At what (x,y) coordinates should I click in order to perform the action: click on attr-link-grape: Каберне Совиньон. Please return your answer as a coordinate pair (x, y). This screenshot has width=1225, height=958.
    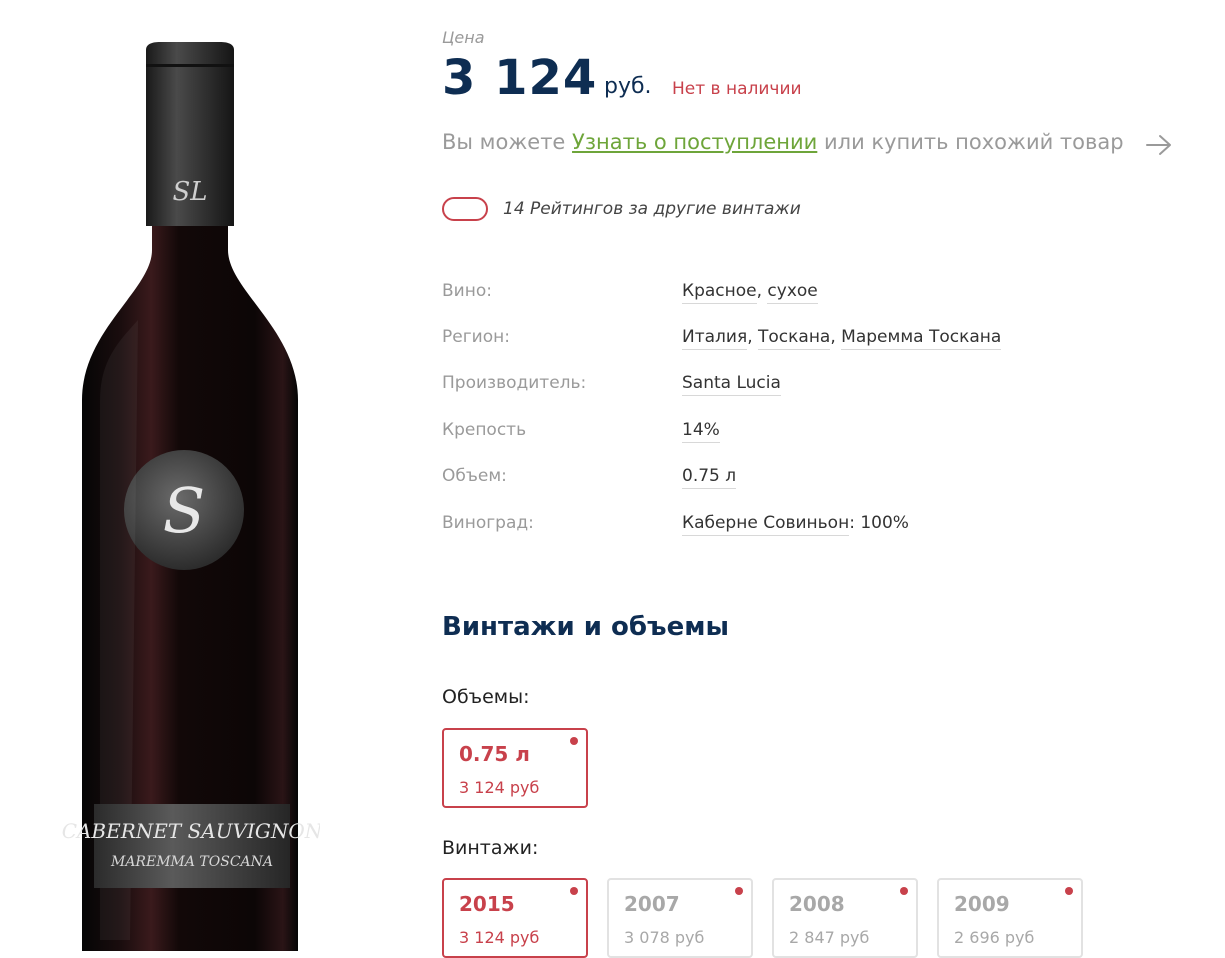
    Looking at the image, I should click on (766, 524).